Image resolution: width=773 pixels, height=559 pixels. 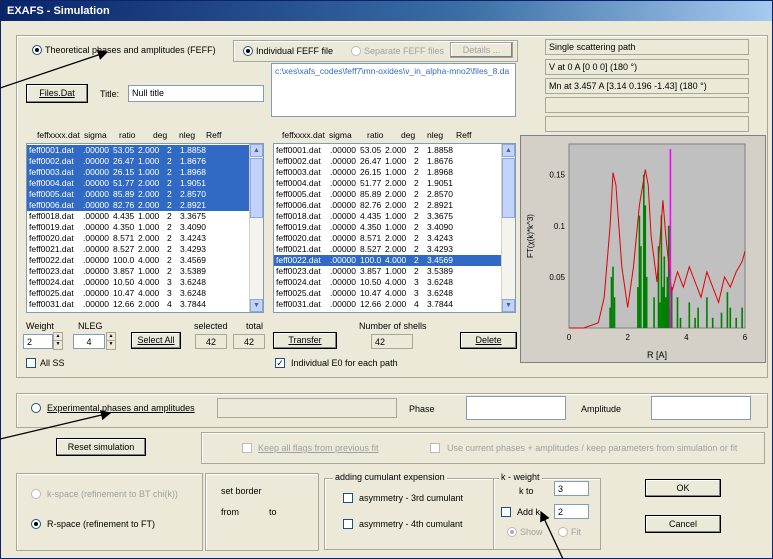 What do you see at coordinates (124, 249) in the screenshot?
I see `list-cell: 8.527` at bounding box center [124, 249].